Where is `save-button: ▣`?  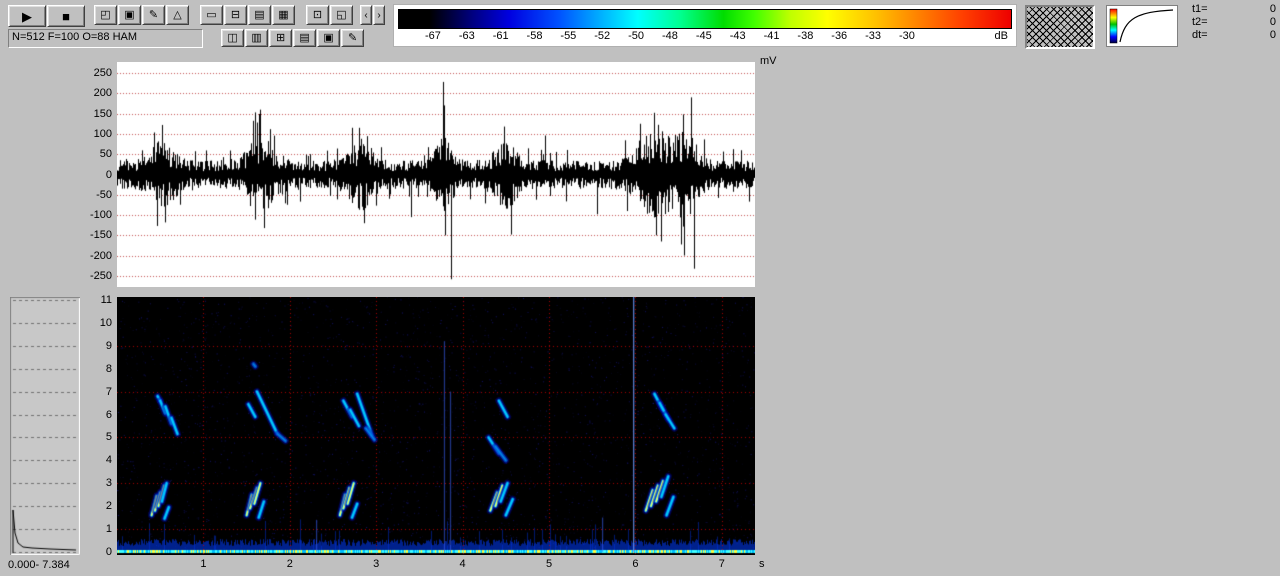 save-button: ▣ is located at coordinates (129, 15).